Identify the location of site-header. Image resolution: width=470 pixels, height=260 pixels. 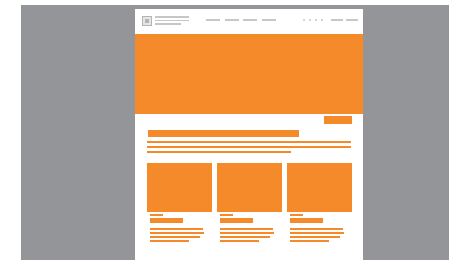
(249, 21).